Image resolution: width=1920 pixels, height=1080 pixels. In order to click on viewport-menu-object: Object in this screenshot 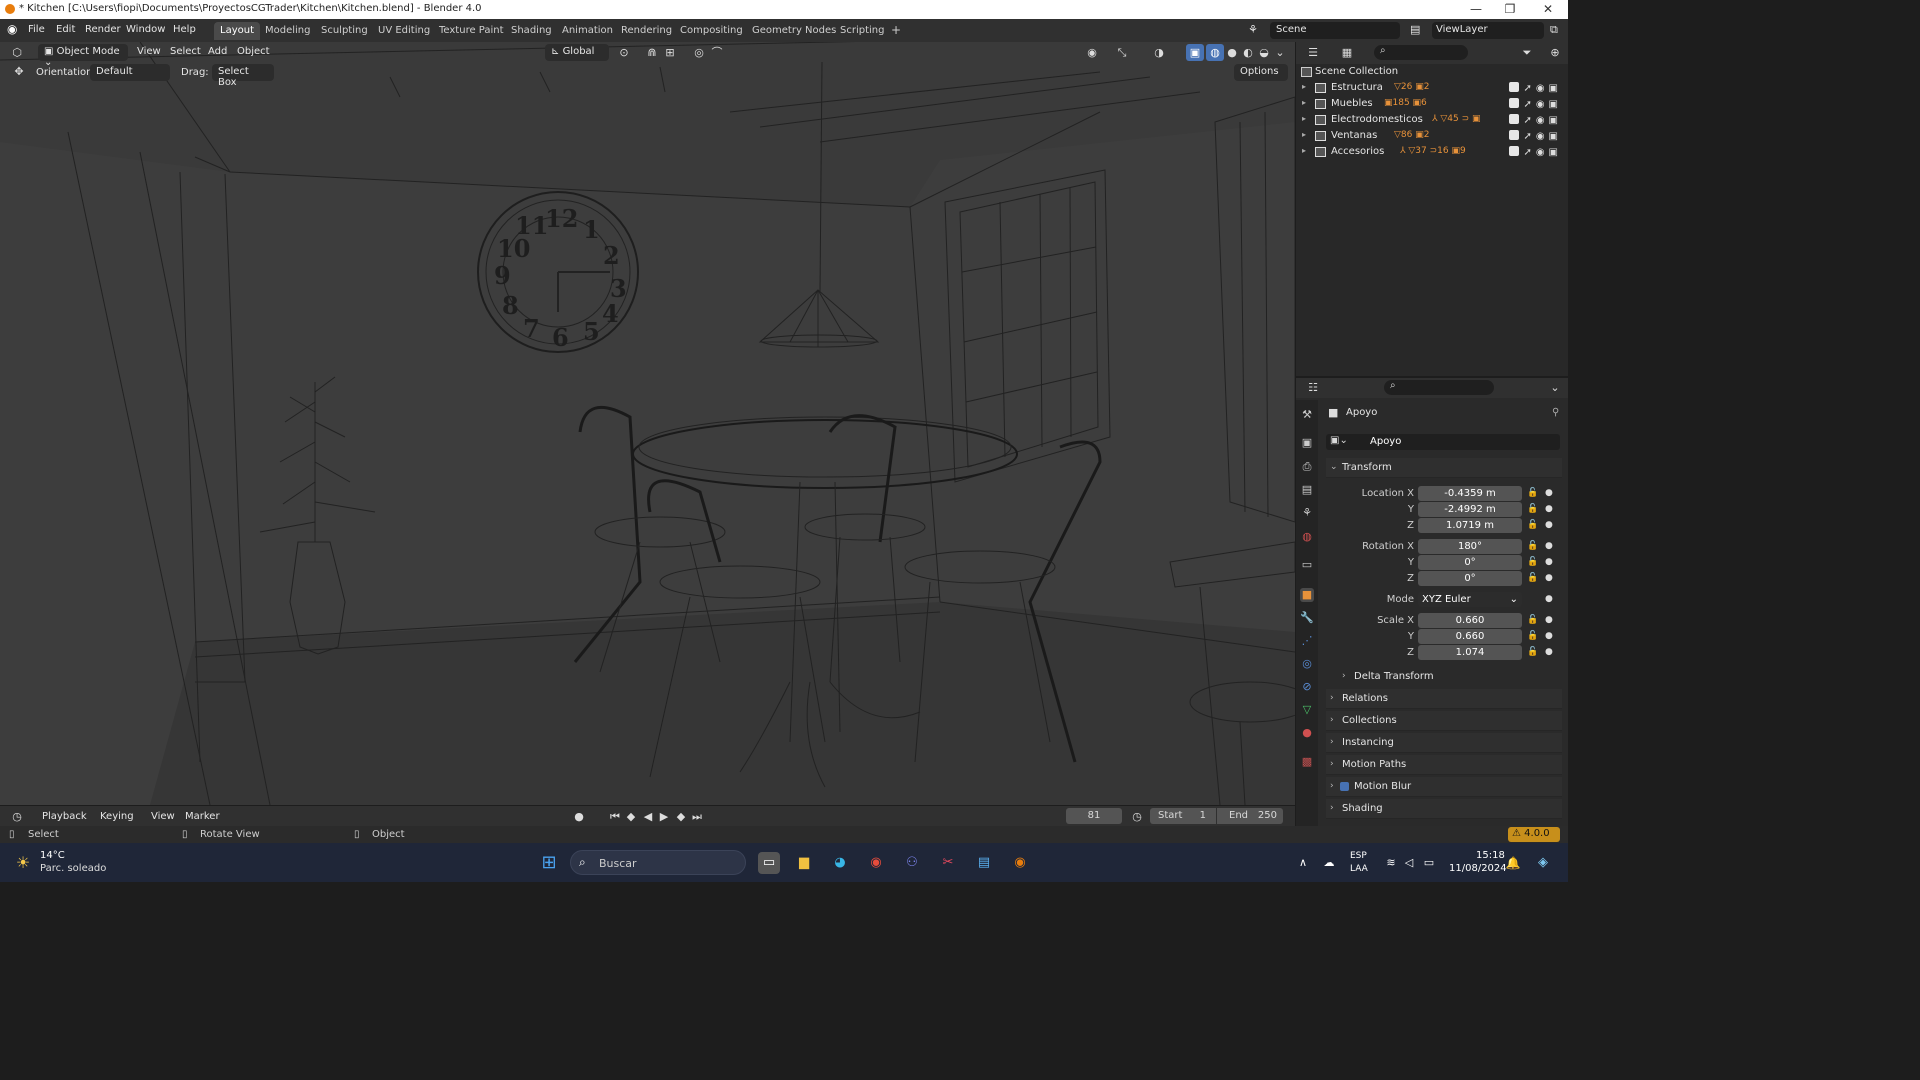, I will do `click(253, 51)`.